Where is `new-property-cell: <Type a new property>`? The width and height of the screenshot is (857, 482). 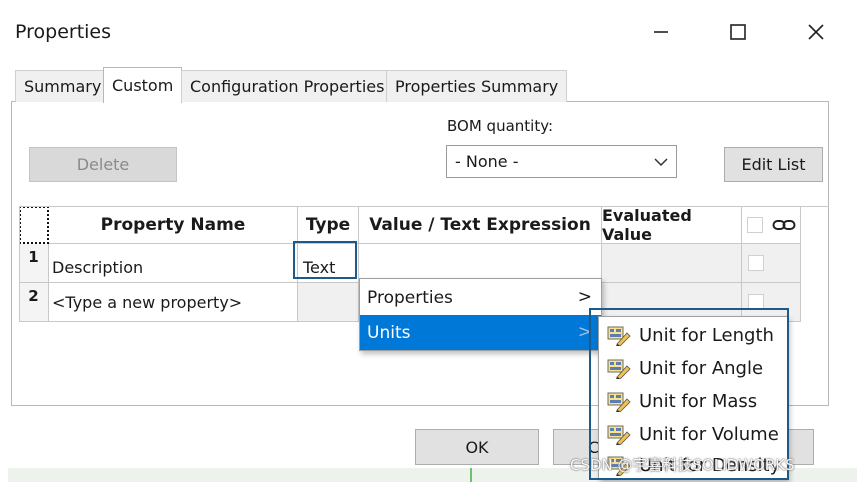
new-property-cell: <Type a new property> is located at coordinates (173, 302).